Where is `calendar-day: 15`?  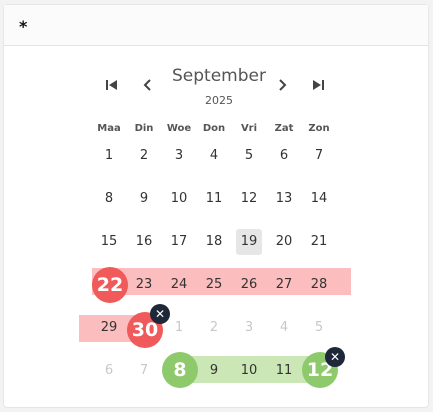 calendar-day: 15 is located at coordinates (109, 242).